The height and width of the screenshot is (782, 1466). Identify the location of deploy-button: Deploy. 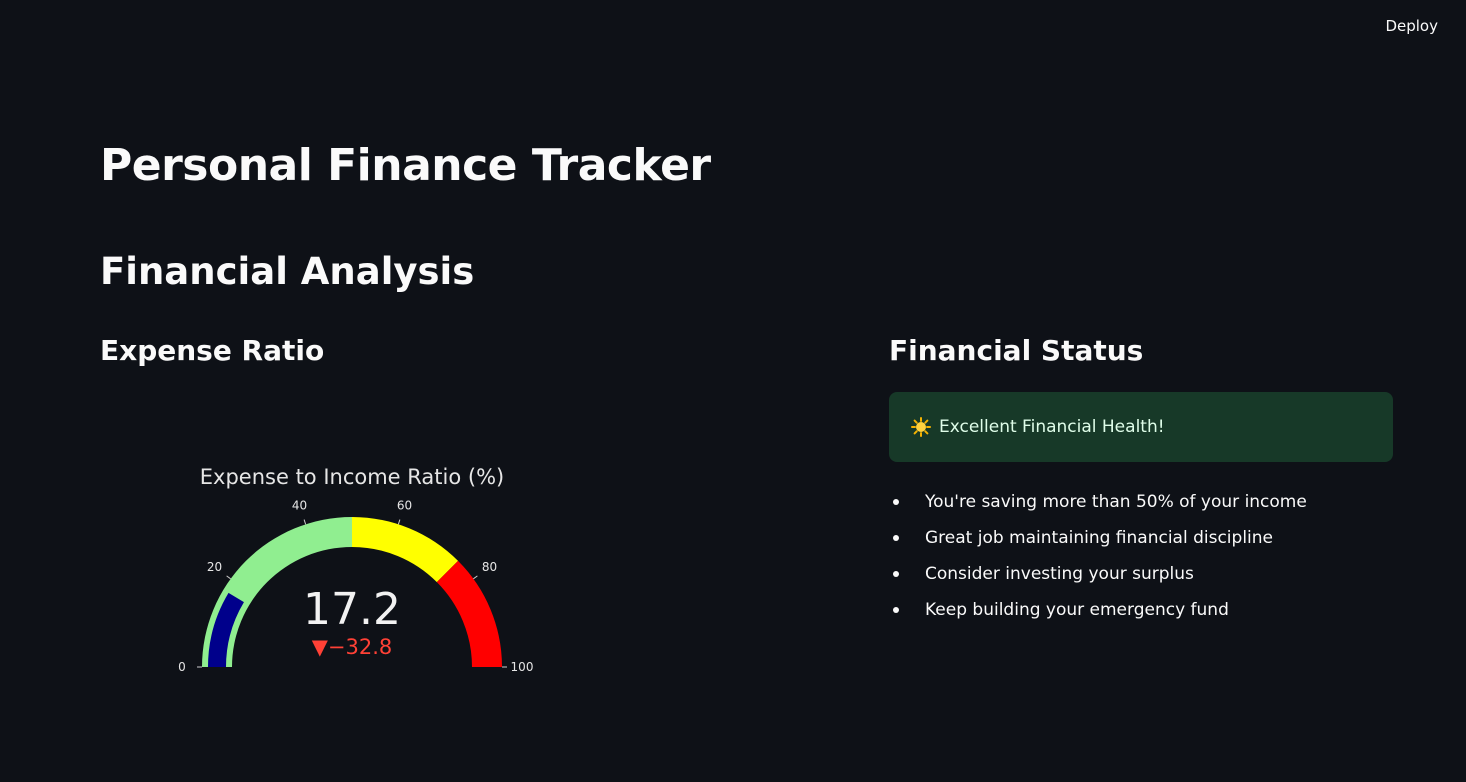
(1411, 26).